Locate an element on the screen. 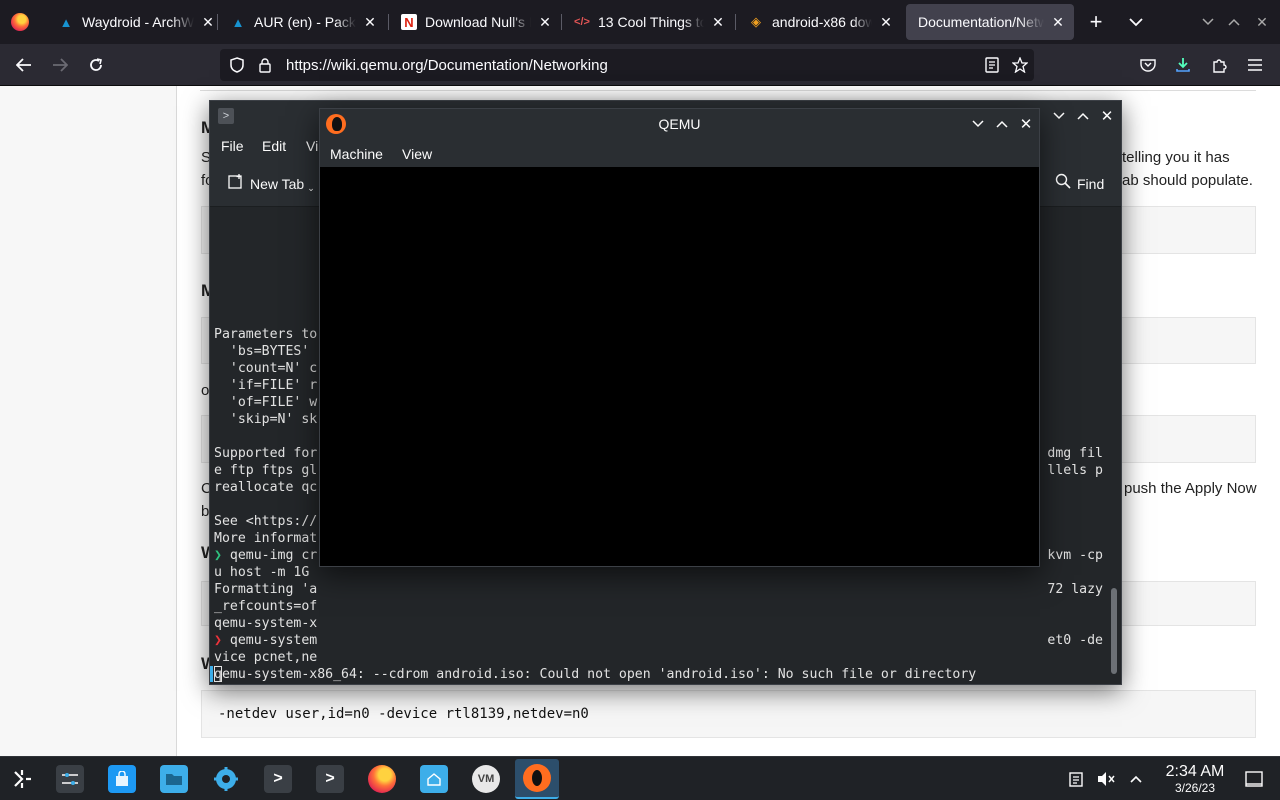 This screenshot has height=800, width=1280. terminal-icon: > is located at coordinates (330, 779).